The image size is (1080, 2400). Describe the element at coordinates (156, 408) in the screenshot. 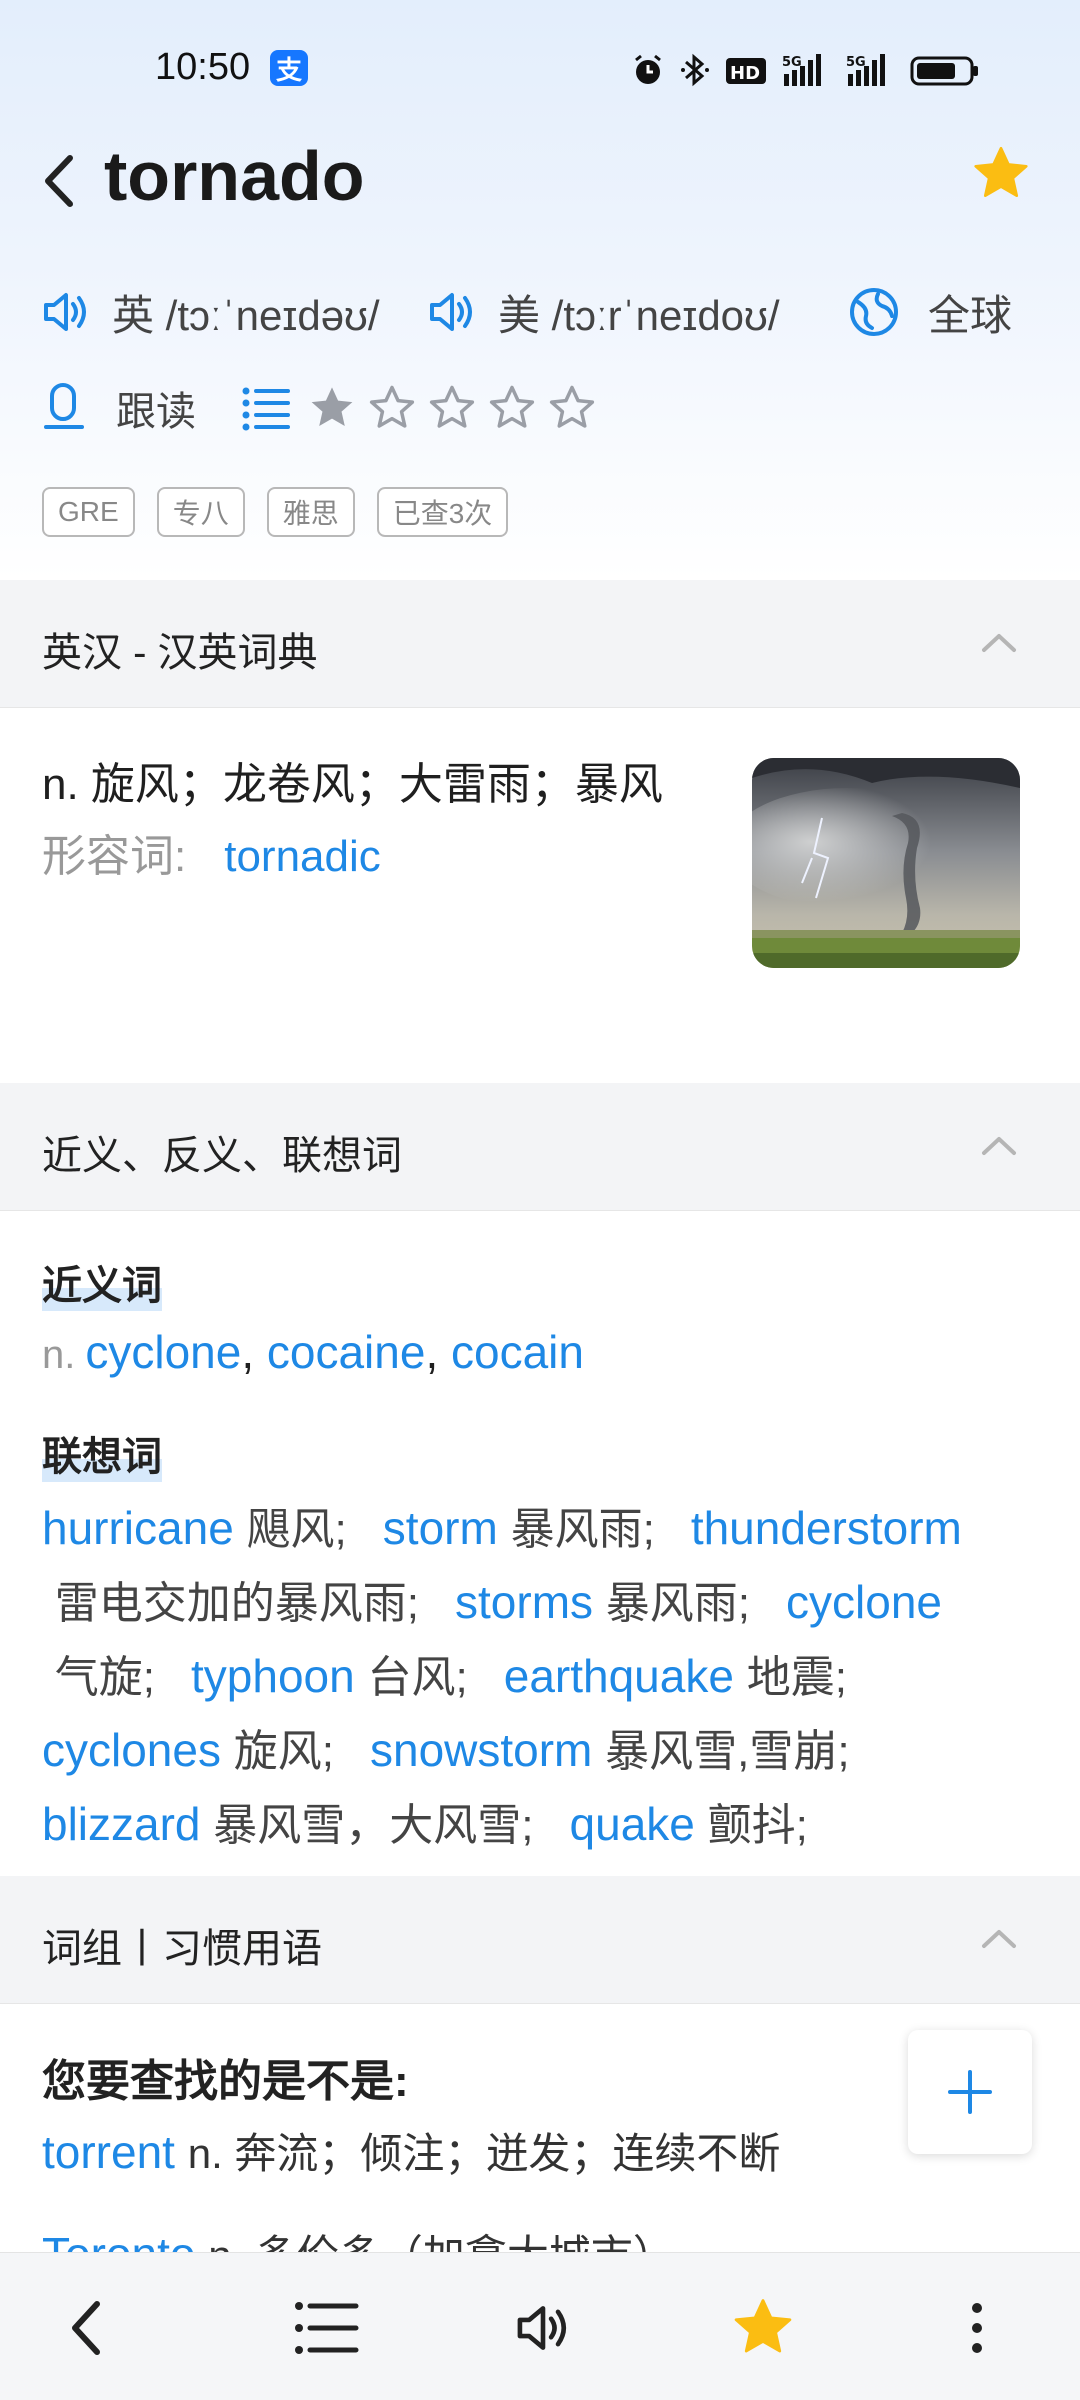

I see `read-along-label: 跟读` at that location.